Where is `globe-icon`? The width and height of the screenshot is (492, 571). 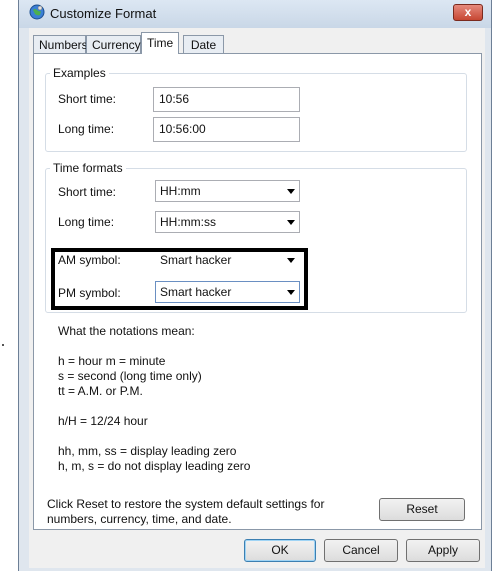
globe-icon is located at coordinates (37, 12).